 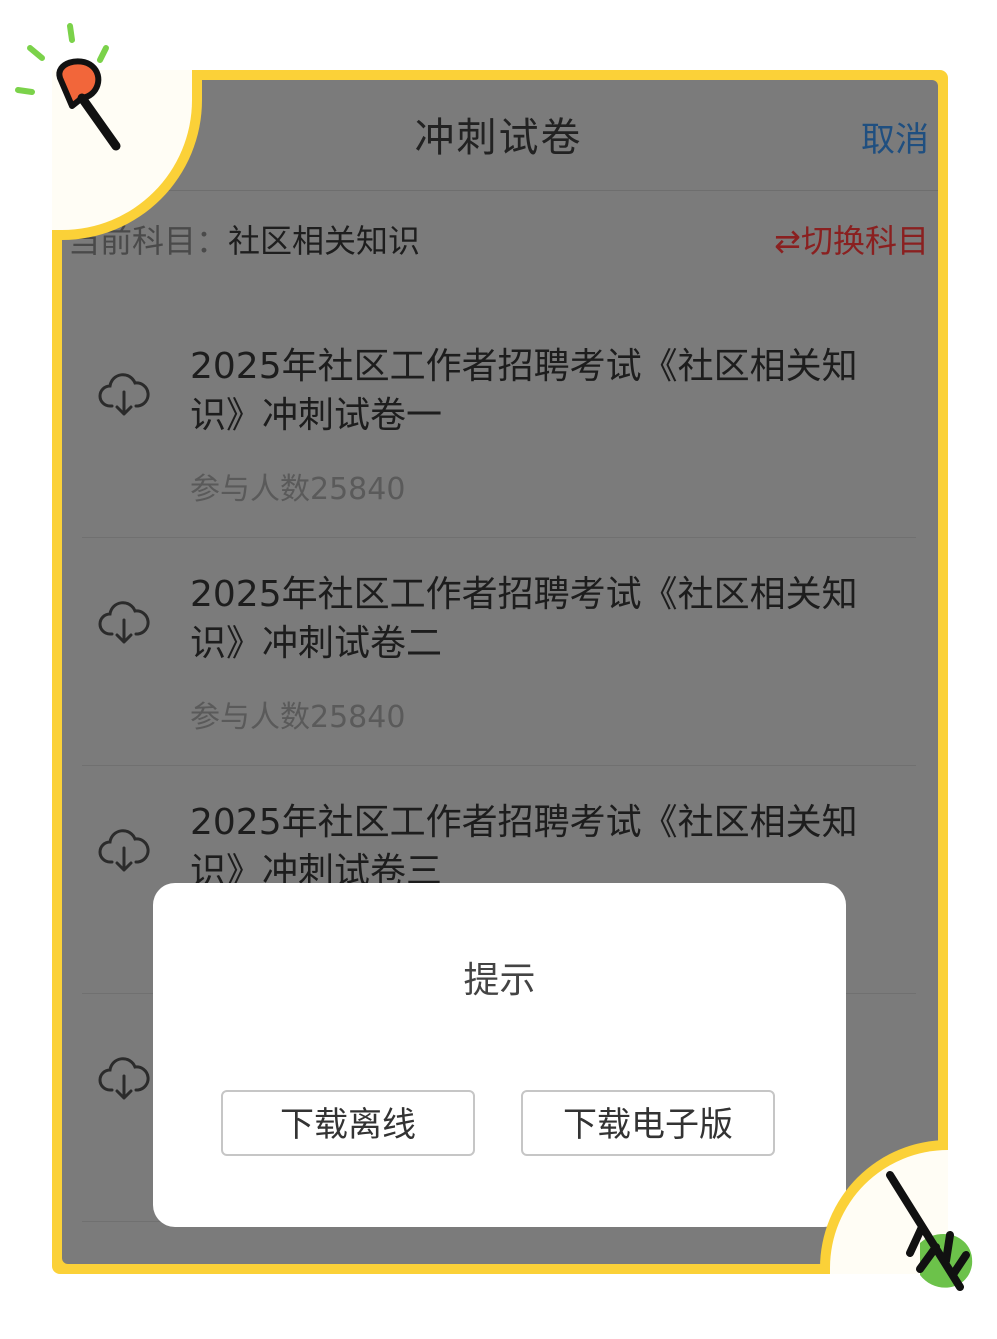 What do you see at coordinates (524, 619) in the screenshot?
I see `paper-title: 2025年社区工作者招聘考试《社区相关知识》冲刺试卷二` at bounding box center [524, 619].